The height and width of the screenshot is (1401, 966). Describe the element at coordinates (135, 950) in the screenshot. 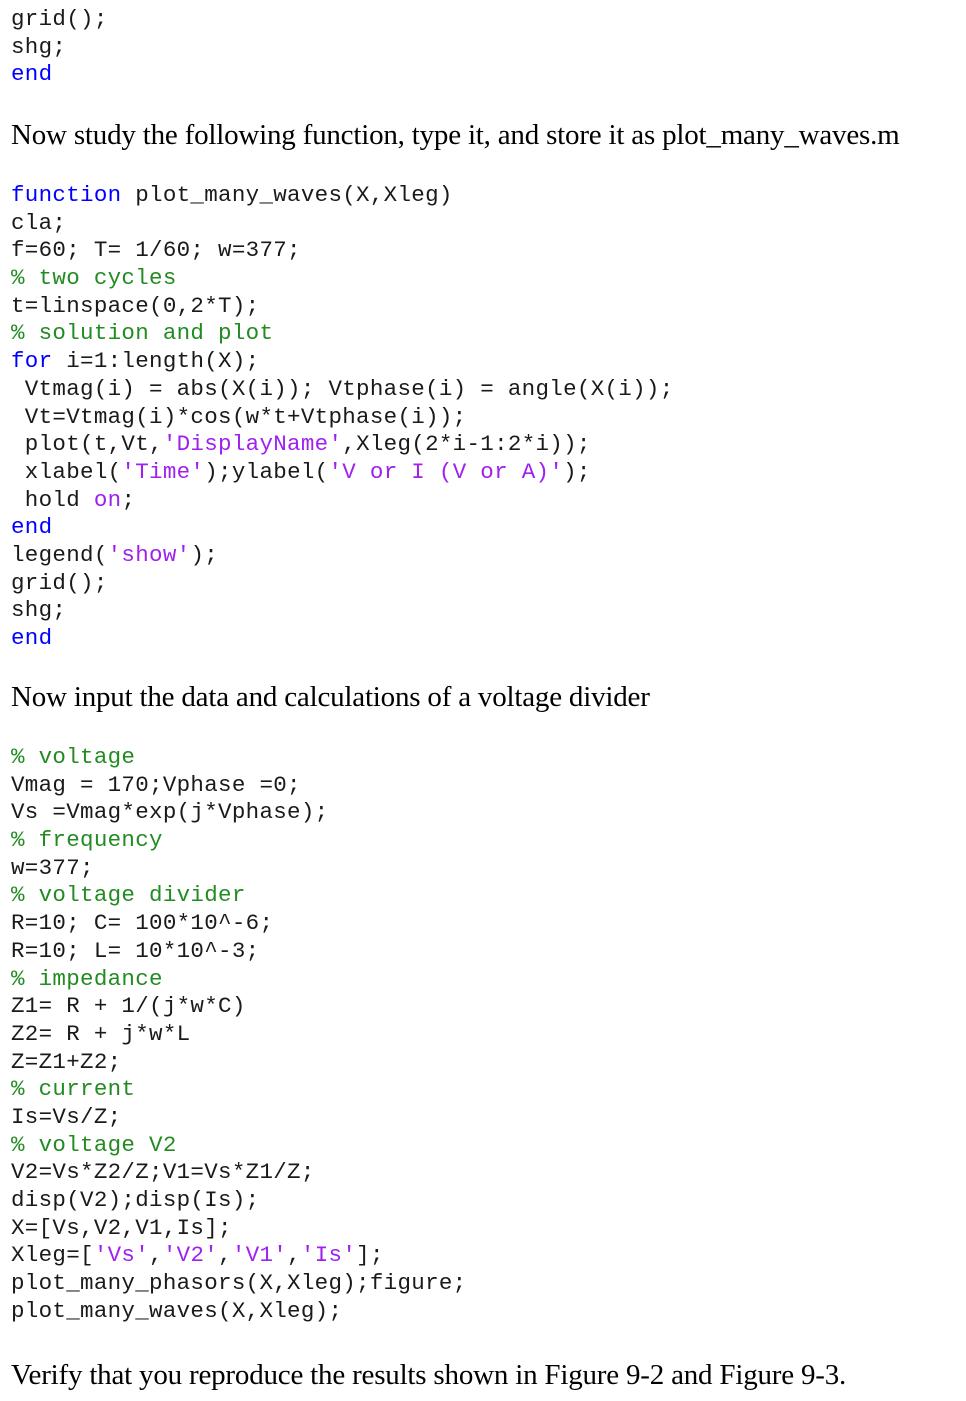

I see `code-text: R=10; L= 10*10^-3;` at that location.